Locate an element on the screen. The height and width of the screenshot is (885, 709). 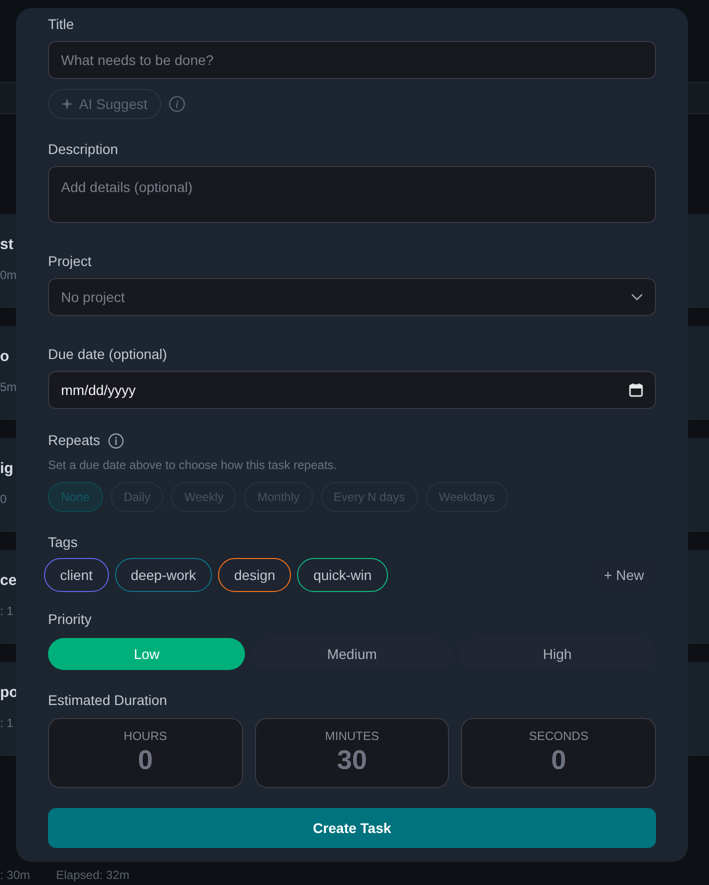
duration-field: MINUTES 30 is located at coordinates (352, 753).